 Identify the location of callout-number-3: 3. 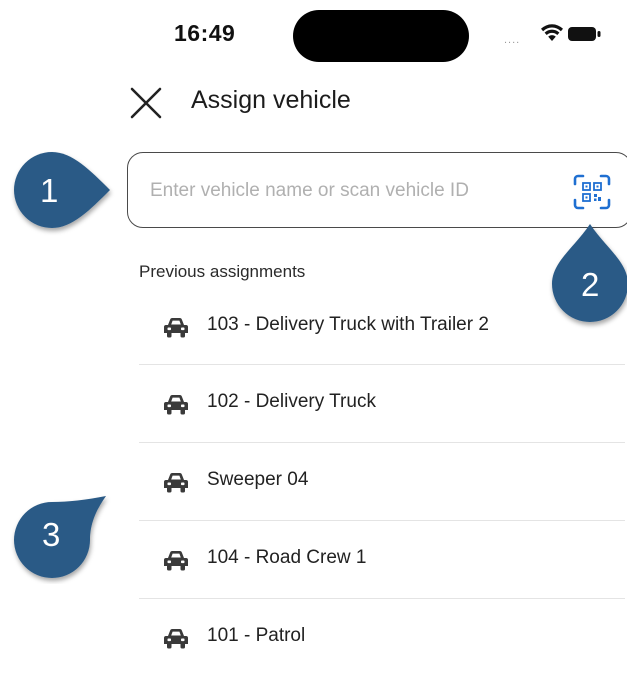
(51, 534).